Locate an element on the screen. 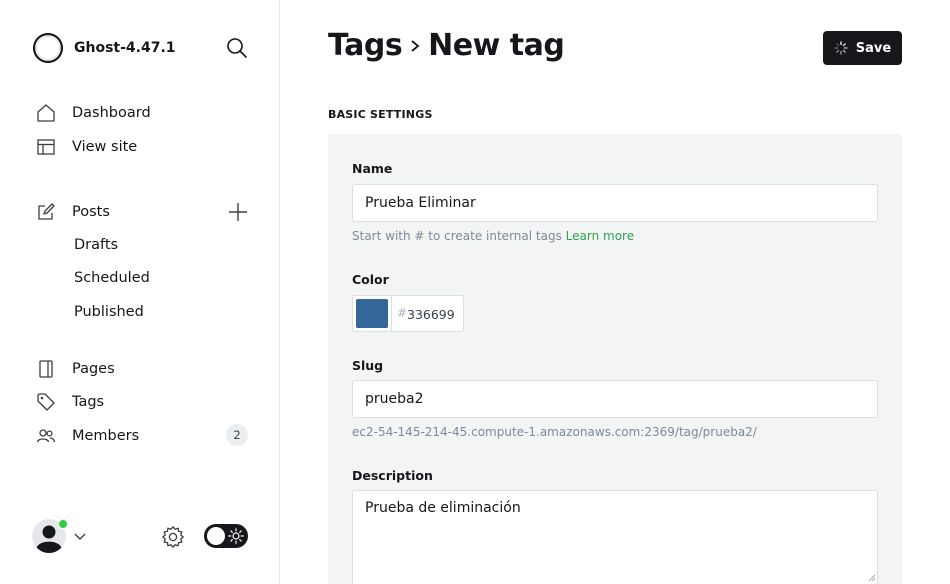  sidebar-subitem-published: Published is located at coordinates (109, 312).